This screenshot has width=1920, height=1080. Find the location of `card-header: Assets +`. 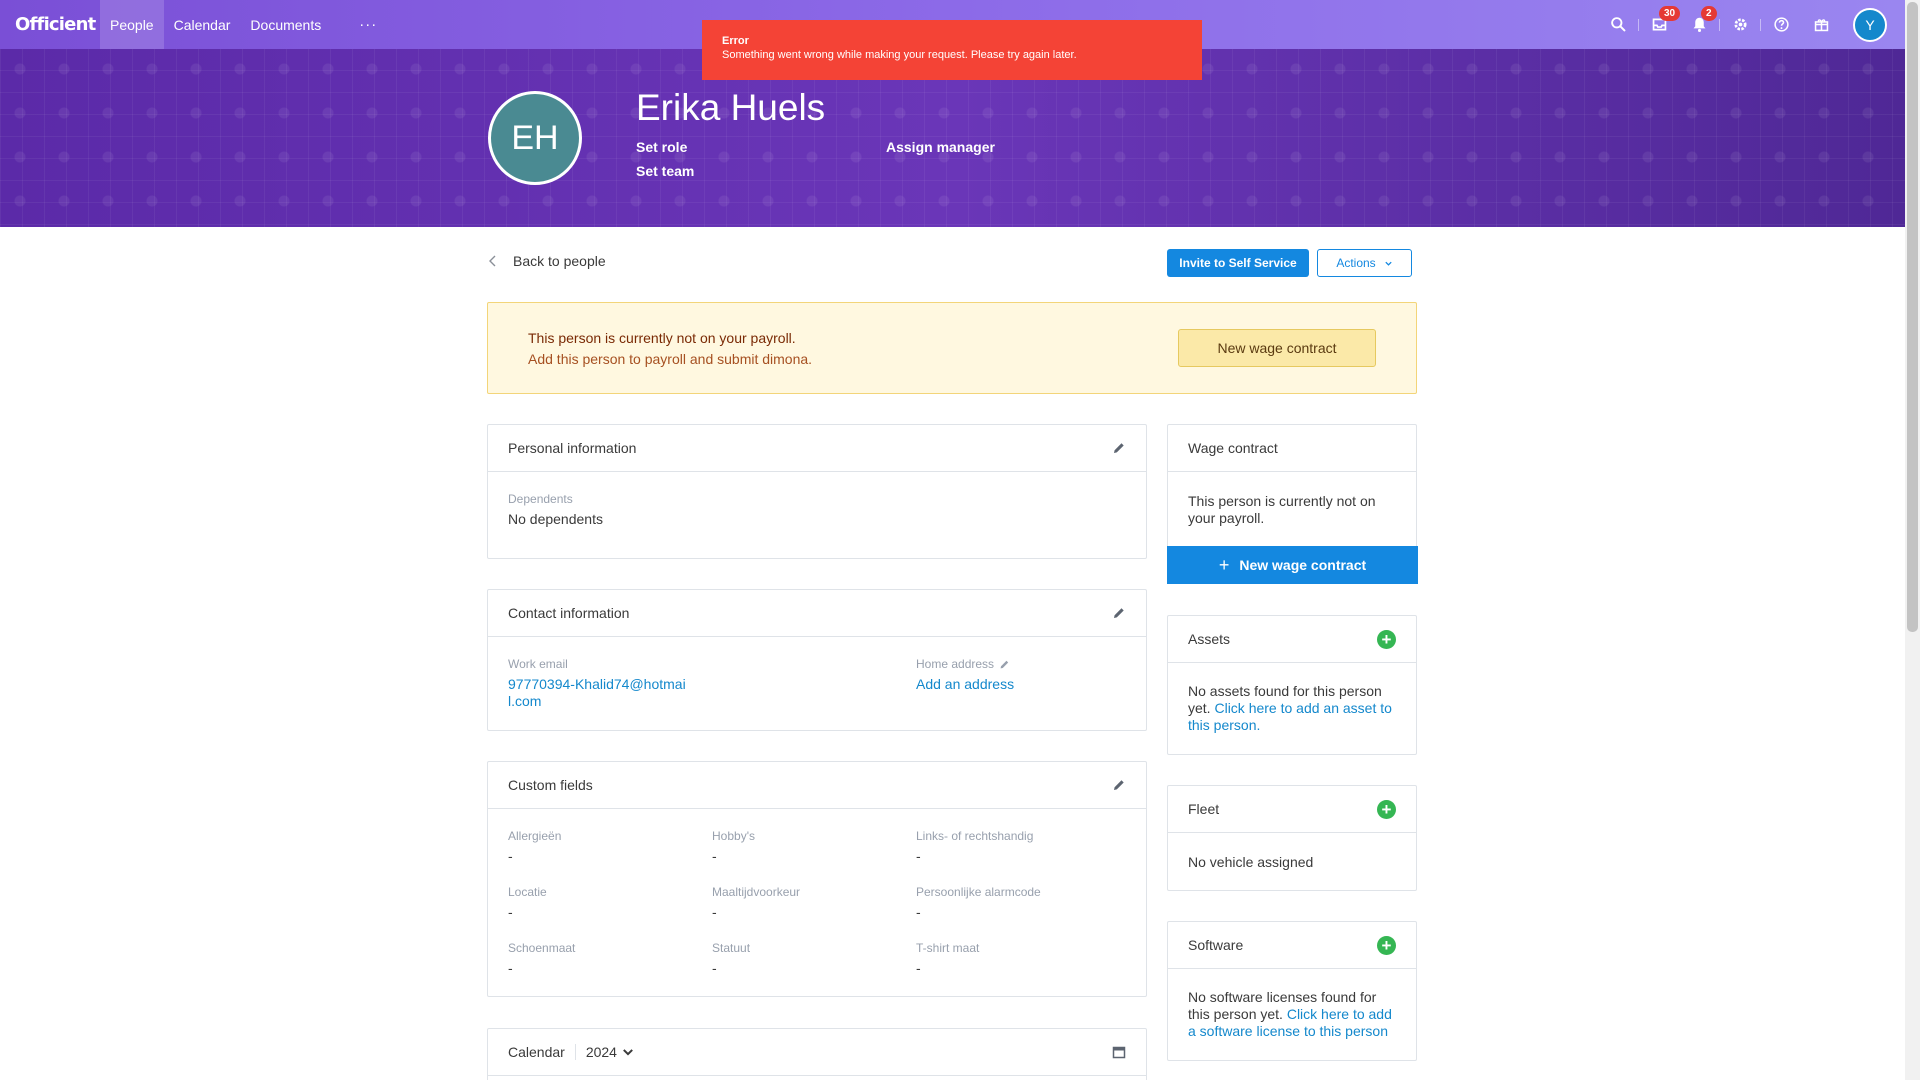

card-header: Assets + is located at coordinates (1292, 639).